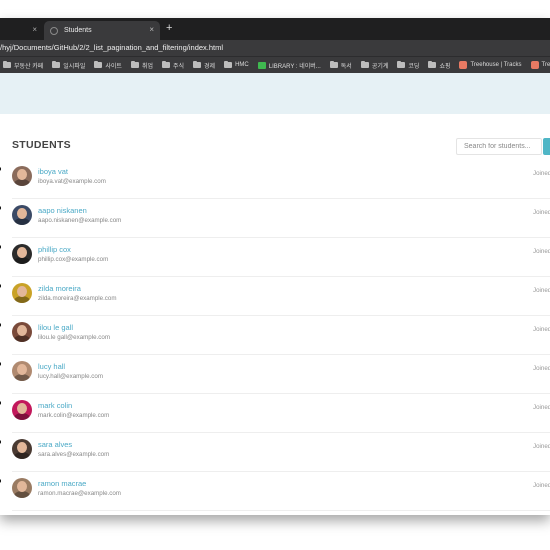 This screenshot has width=550, height=550. Describe the element at coordinates (80, 220) in the screenshot. I see `student-email: aapo.niskanen@example.com` at that location.